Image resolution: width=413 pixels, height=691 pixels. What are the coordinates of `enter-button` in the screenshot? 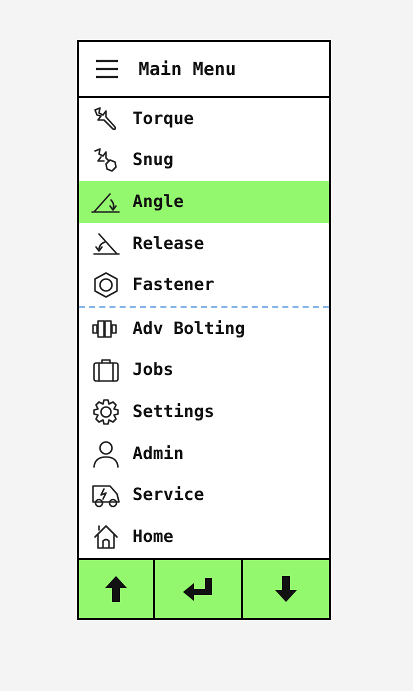 It's located at (197, 589).